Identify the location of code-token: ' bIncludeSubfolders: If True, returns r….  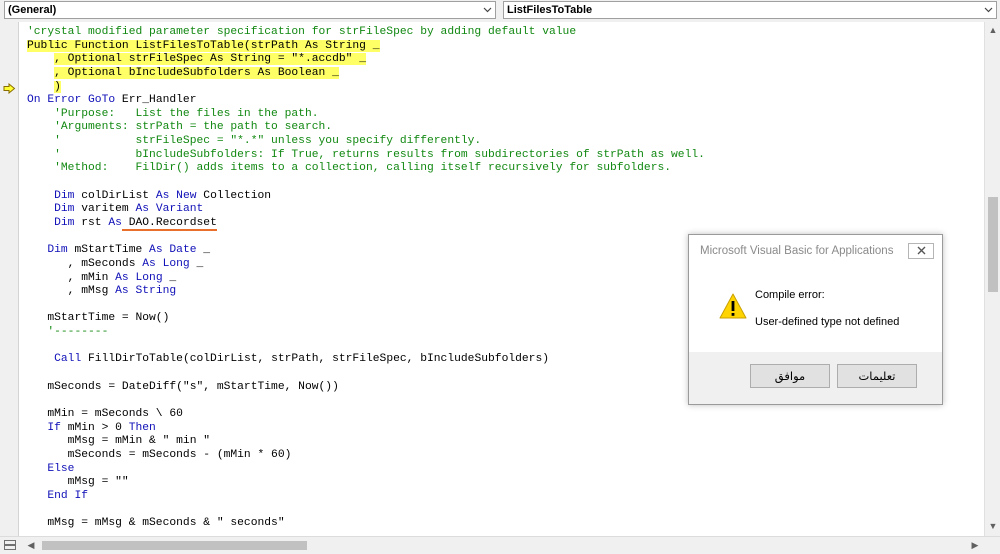
(366, 154).